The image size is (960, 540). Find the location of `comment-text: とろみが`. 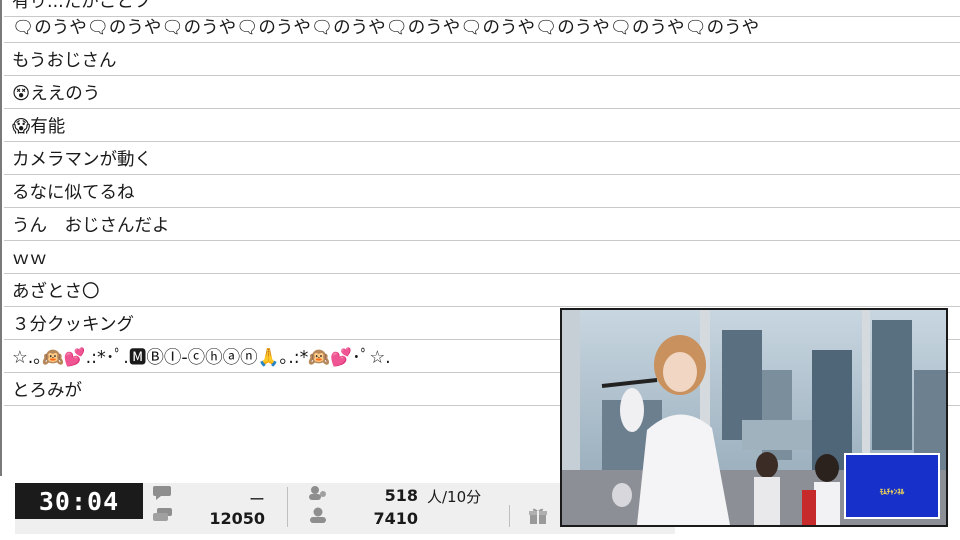

comment-text: とろみが is located at coordinates (47, 390).